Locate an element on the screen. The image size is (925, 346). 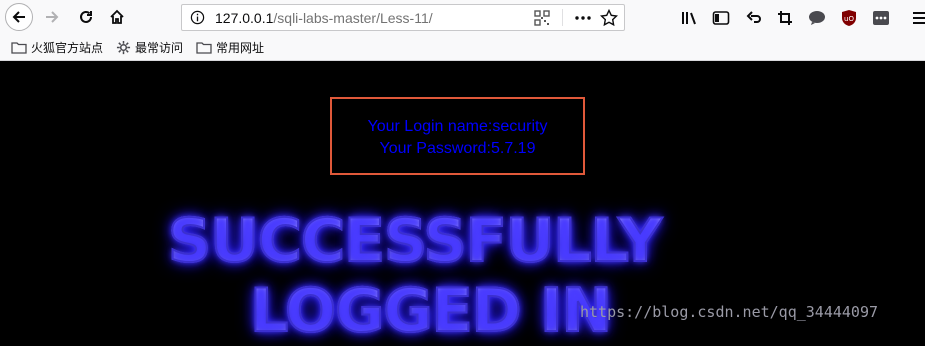
reload-icon is located at coordinates (86, 16).